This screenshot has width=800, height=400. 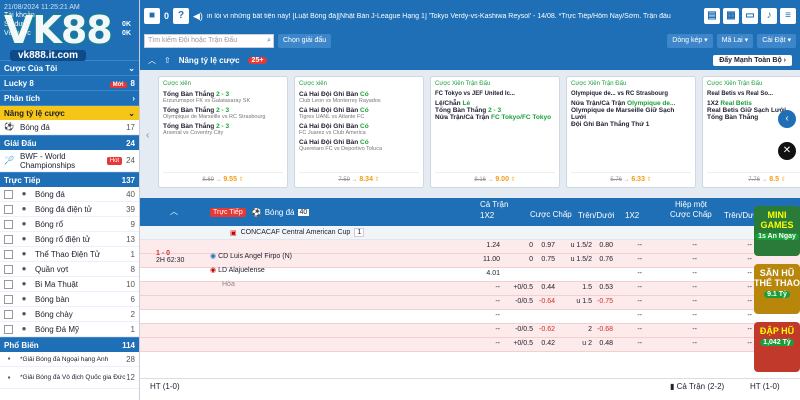 I want to click on sidebar-item-bwf: 🏸 BWF - World Championships Hot 24, so click(x=69, y=161).